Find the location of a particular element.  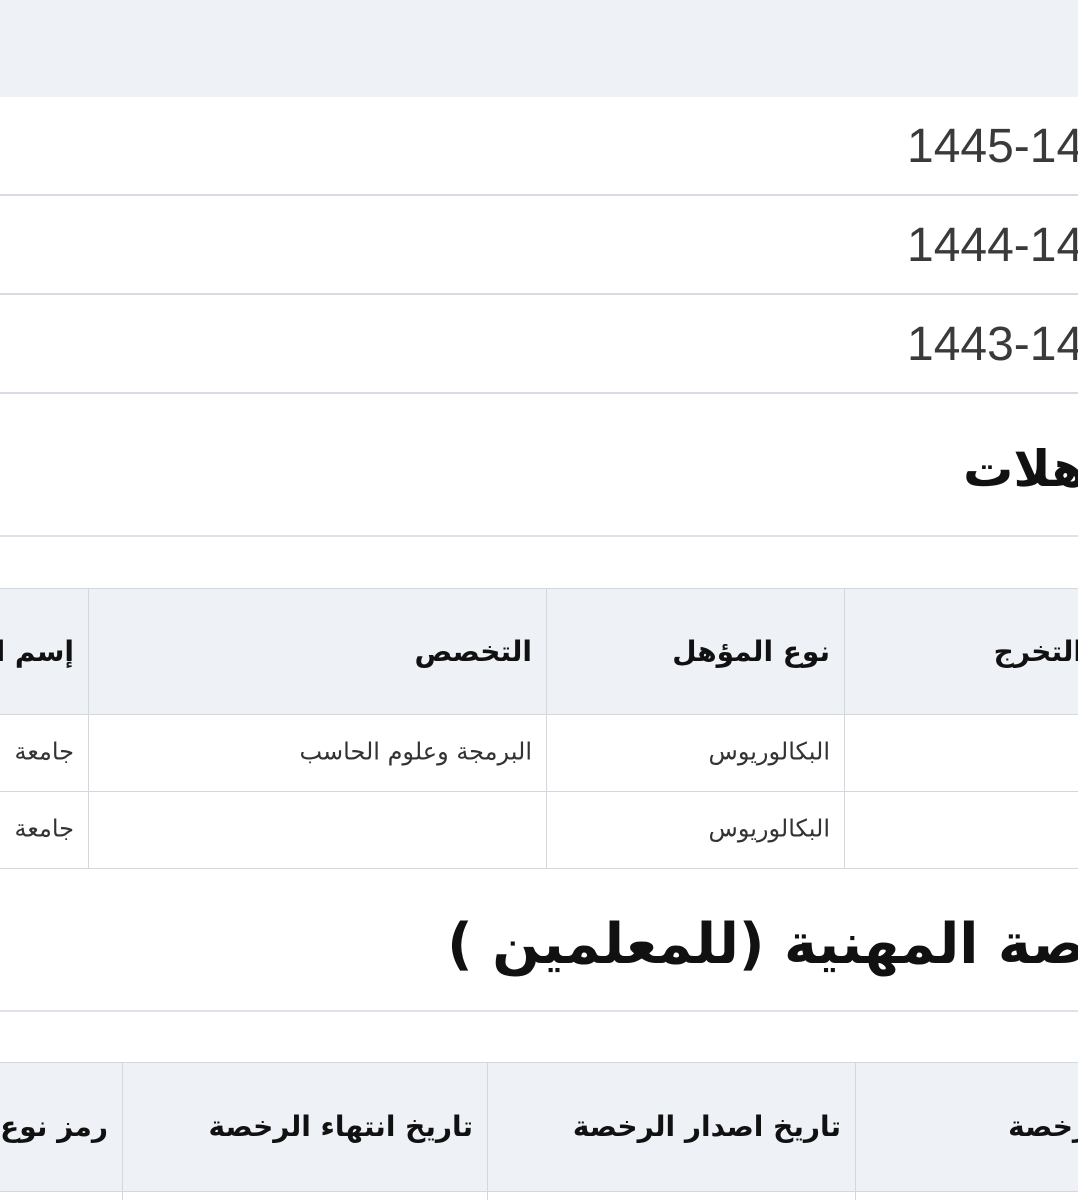

header-qualification-type-label: نوع المؤهل is located at coordinates (751, 651).